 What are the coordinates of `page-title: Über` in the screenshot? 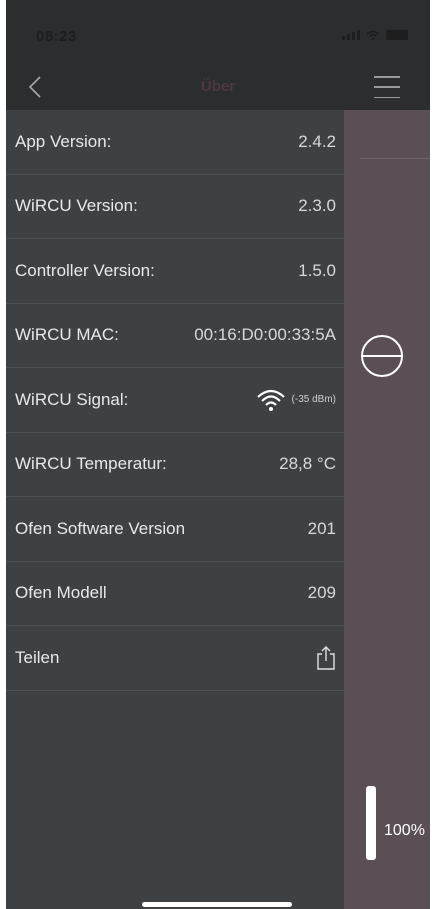 It's located at (218, 86).